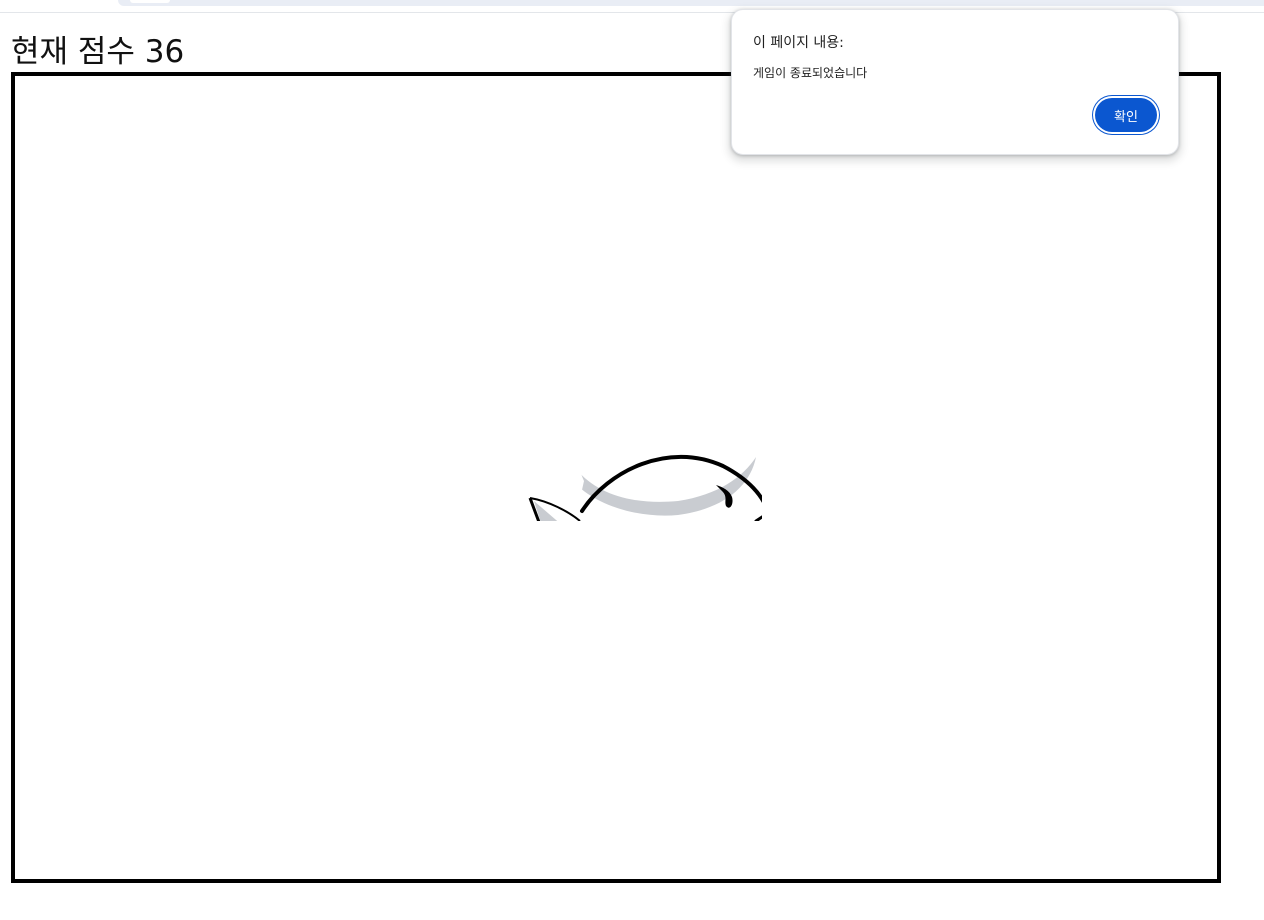  Describe the element at coordinates (164, 52) in the screenshot. I see `score-value: 36` at that location.